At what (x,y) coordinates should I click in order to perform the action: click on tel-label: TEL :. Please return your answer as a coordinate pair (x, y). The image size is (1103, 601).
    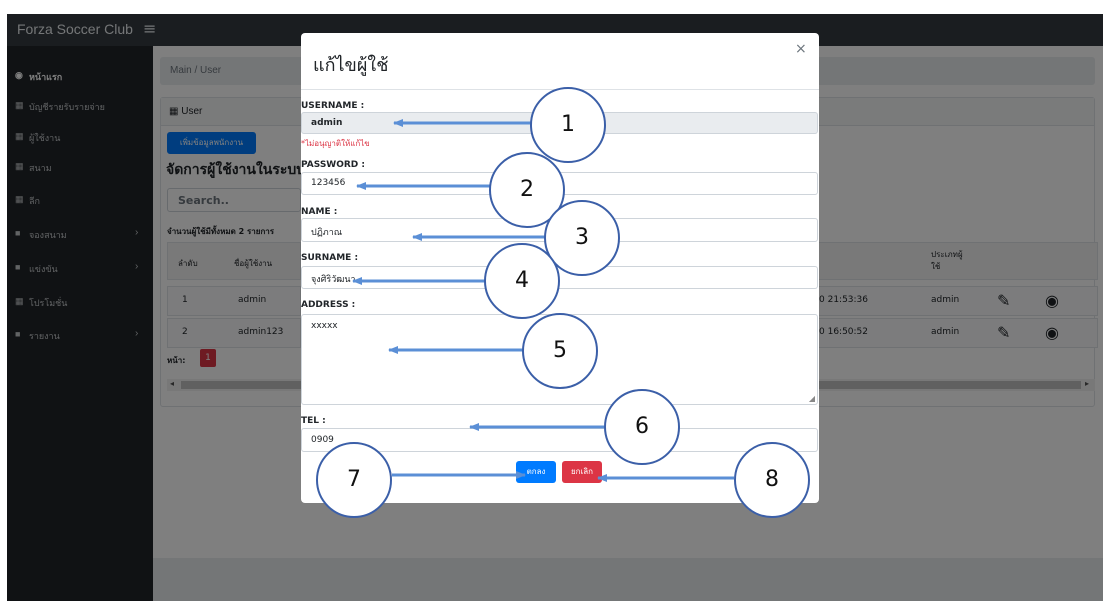
    Looking at the image, I should click on (313, 421).